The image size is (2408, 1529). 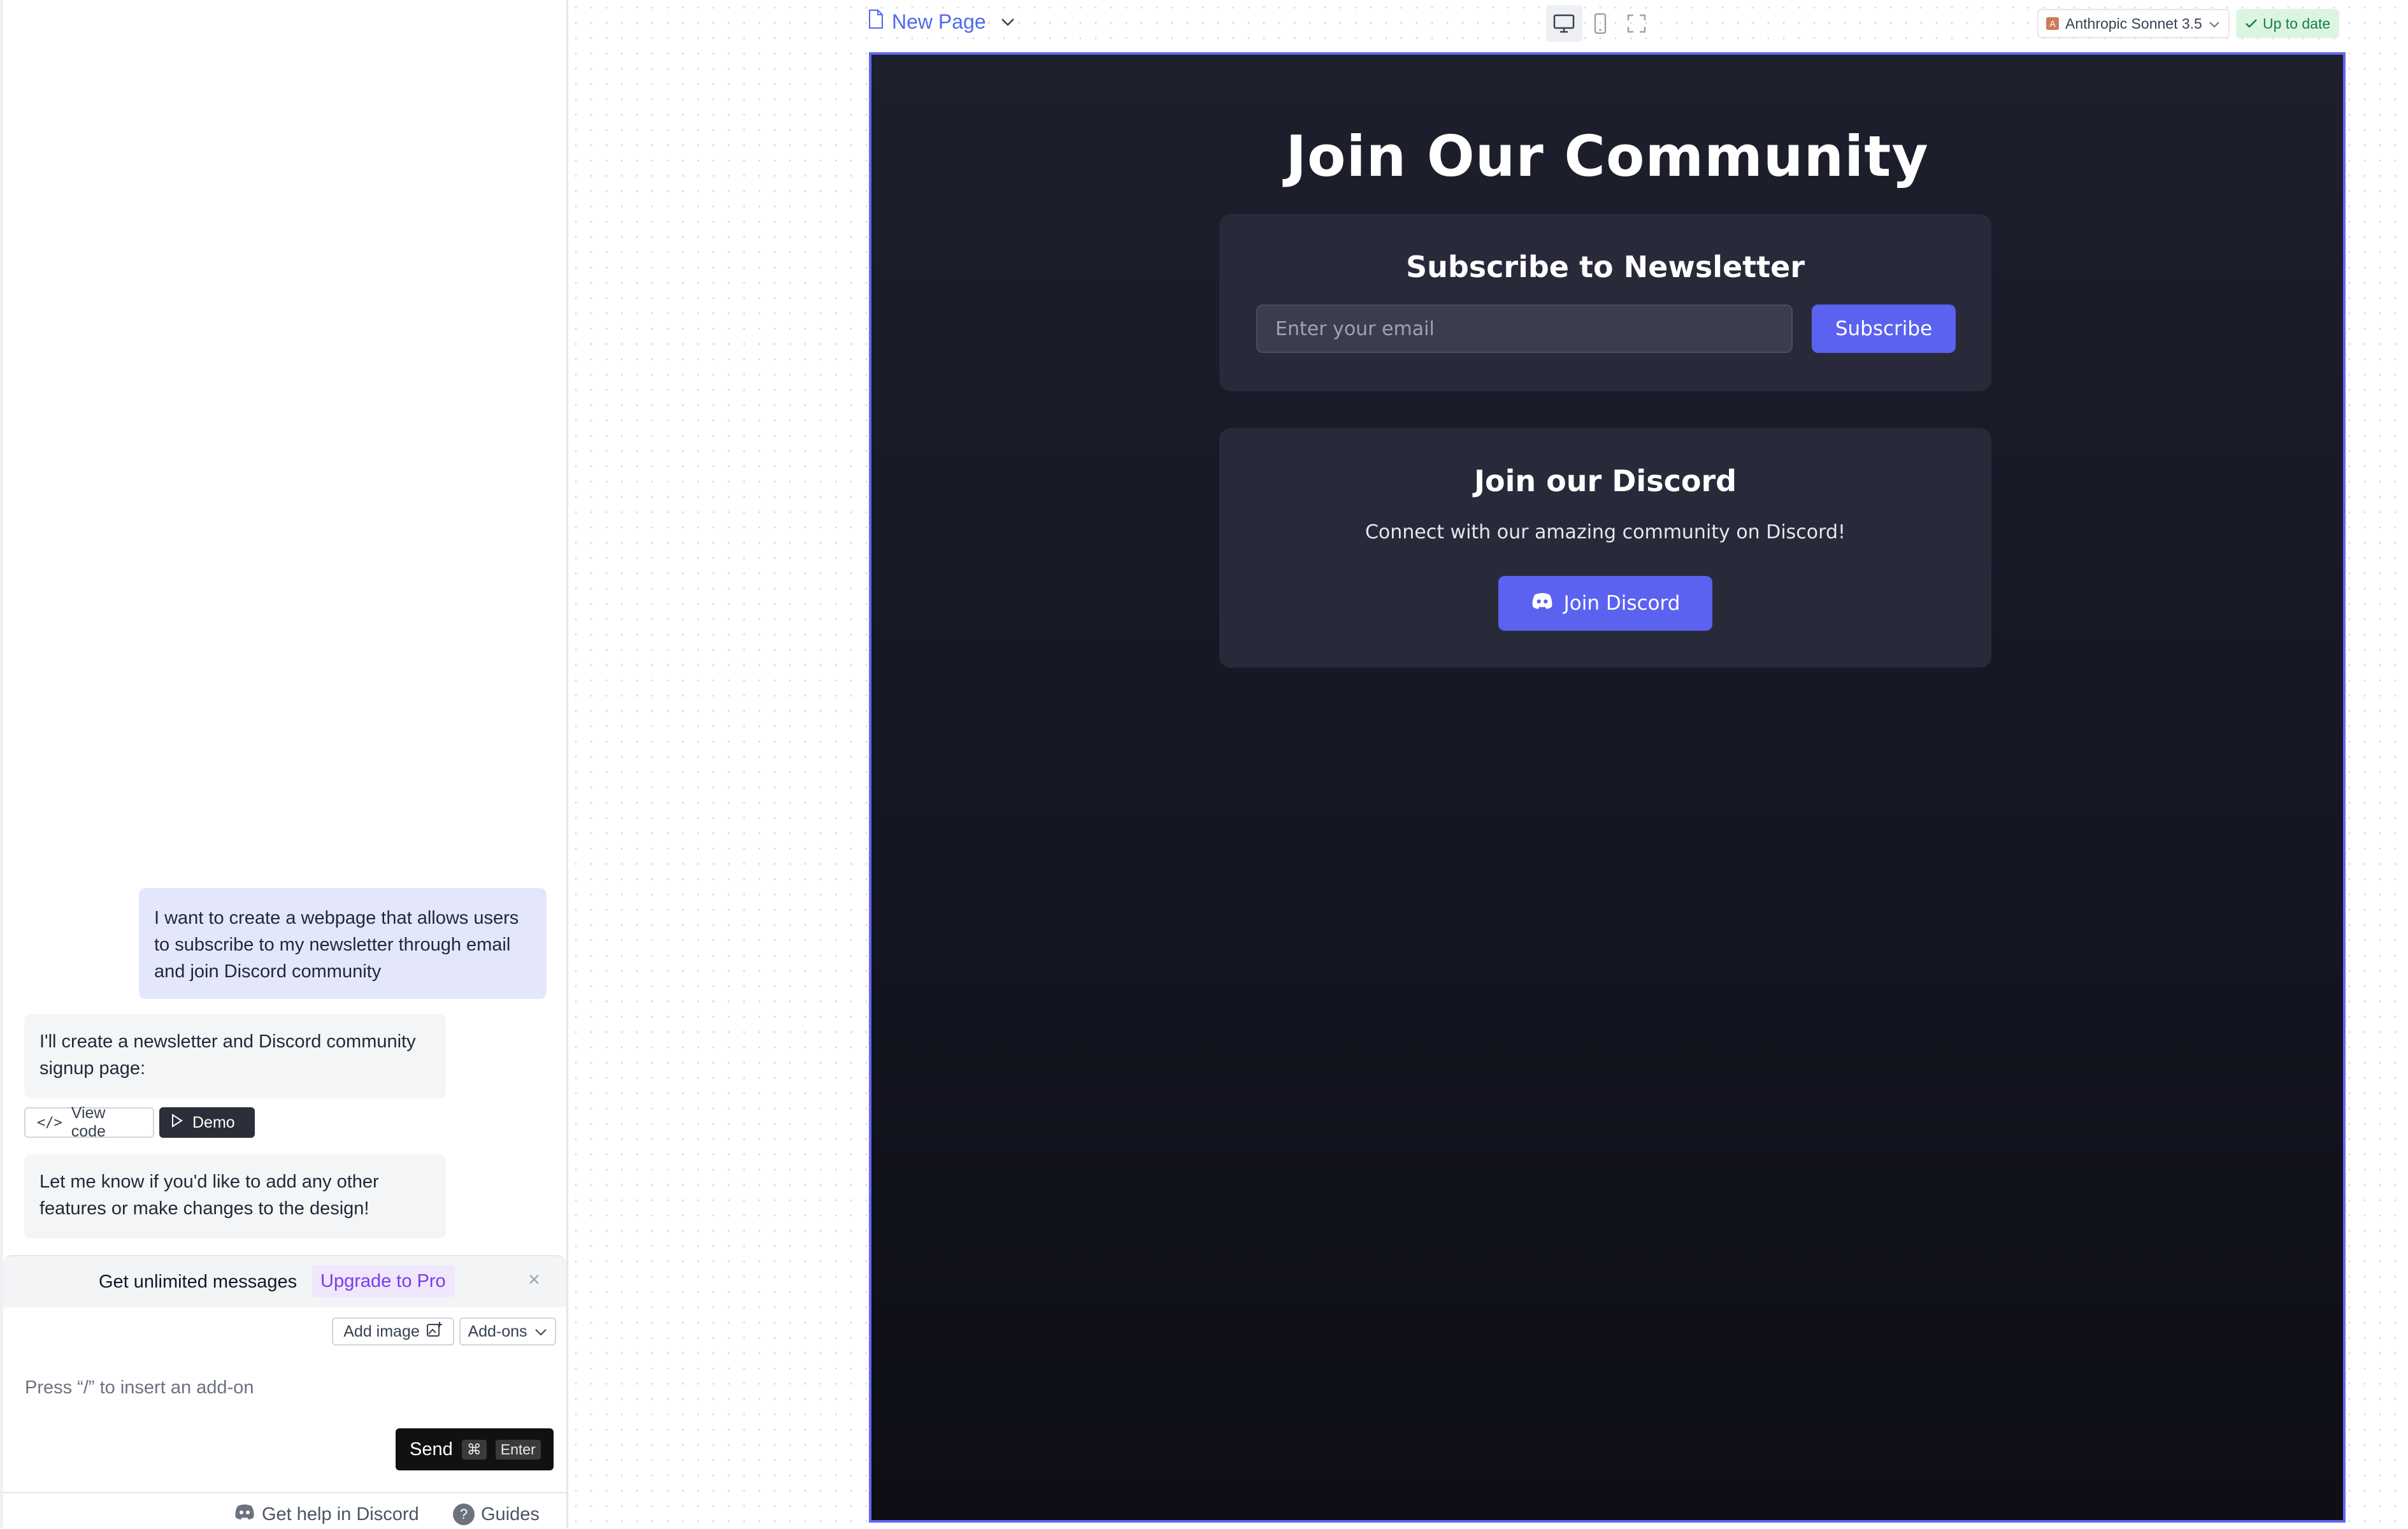 I want to click on model-name: Anthropic Sonnet 3.5, so click(x=2133, y=23).